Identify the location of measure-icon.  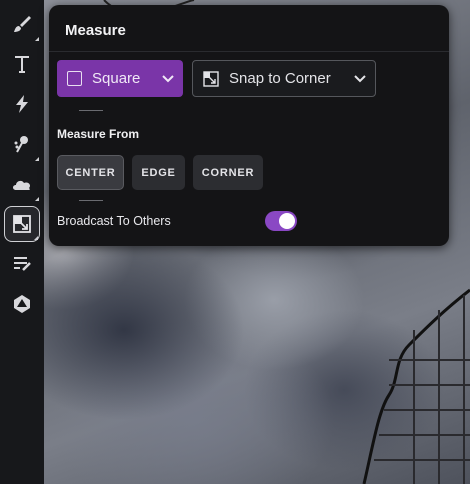
(22, 224).